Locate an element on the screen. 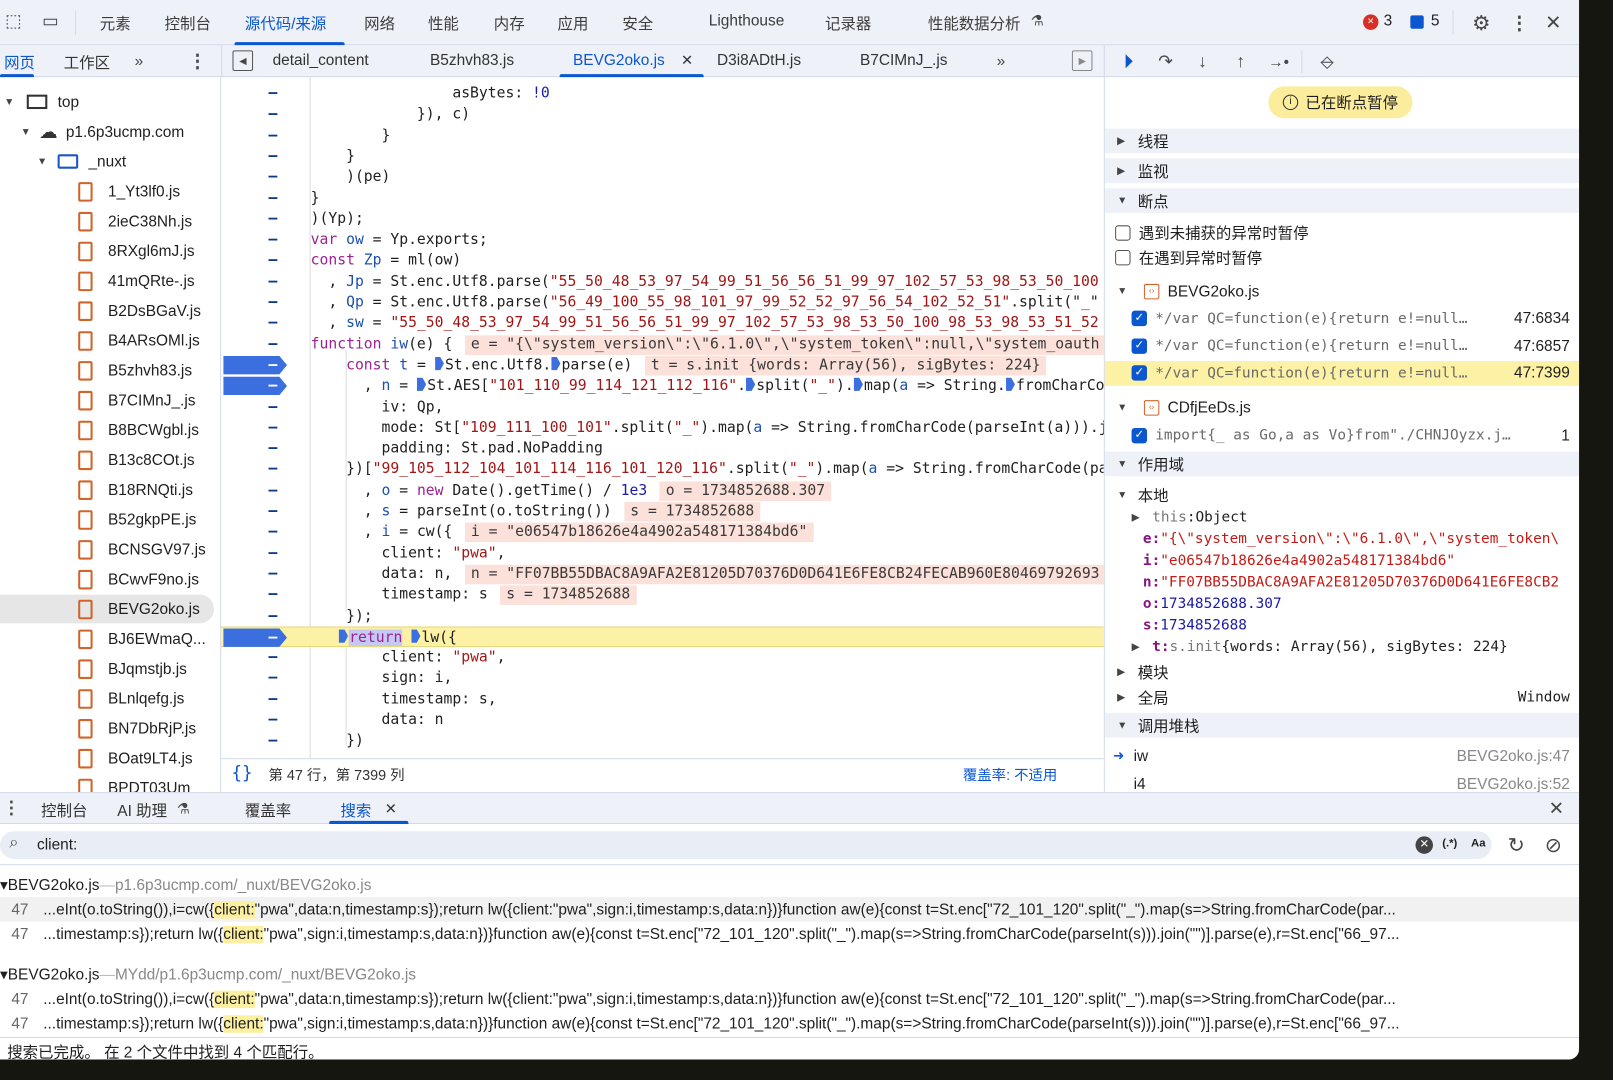  section-callstack: ▼ 调用堆栈 is located at coordinates (1342, 725).